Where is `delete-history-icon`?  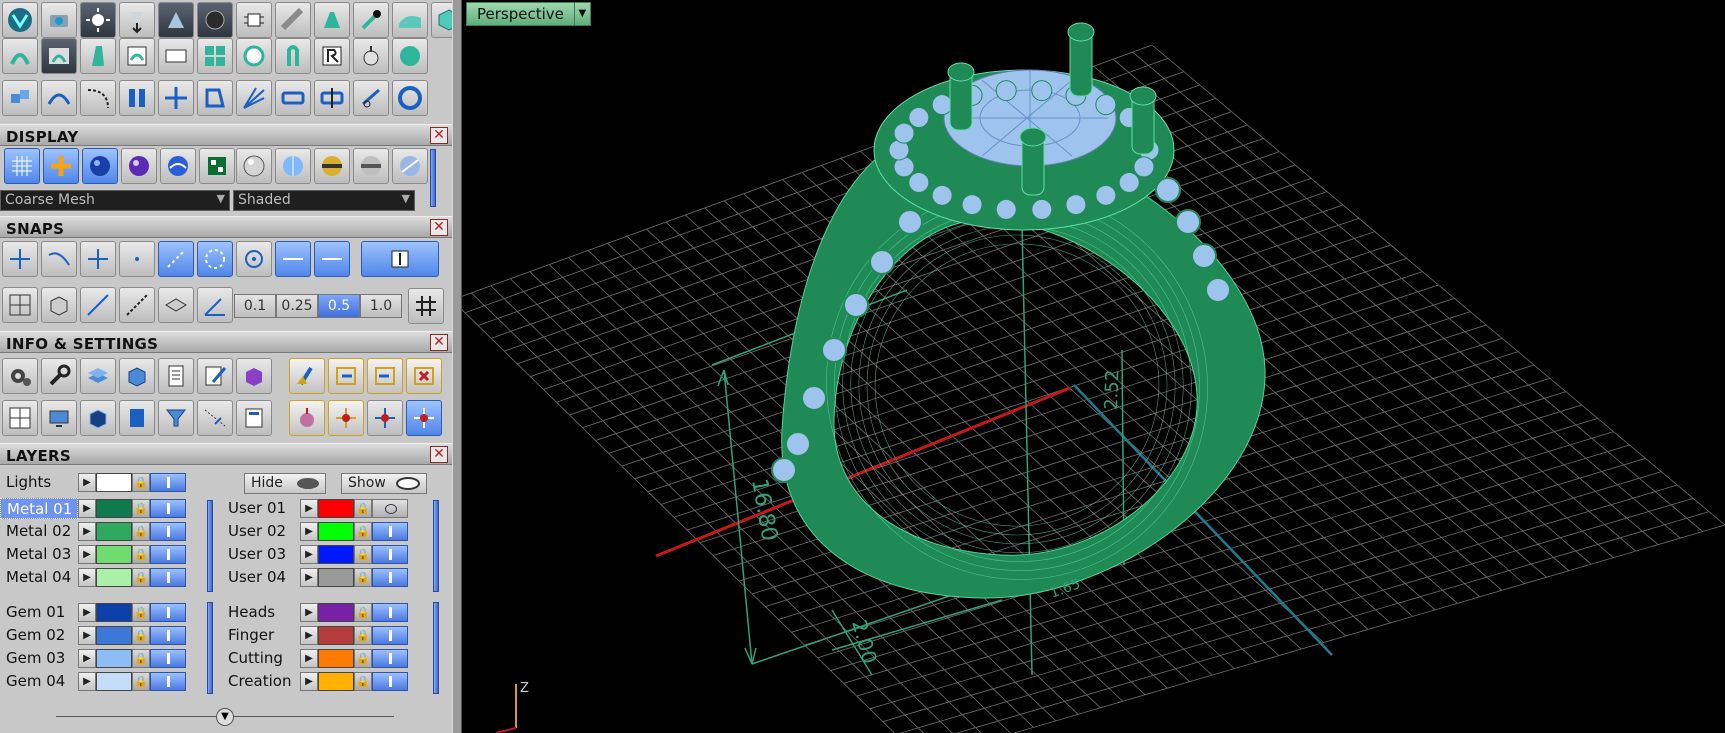 delete-history-icon is located at coordinates (424, 376).